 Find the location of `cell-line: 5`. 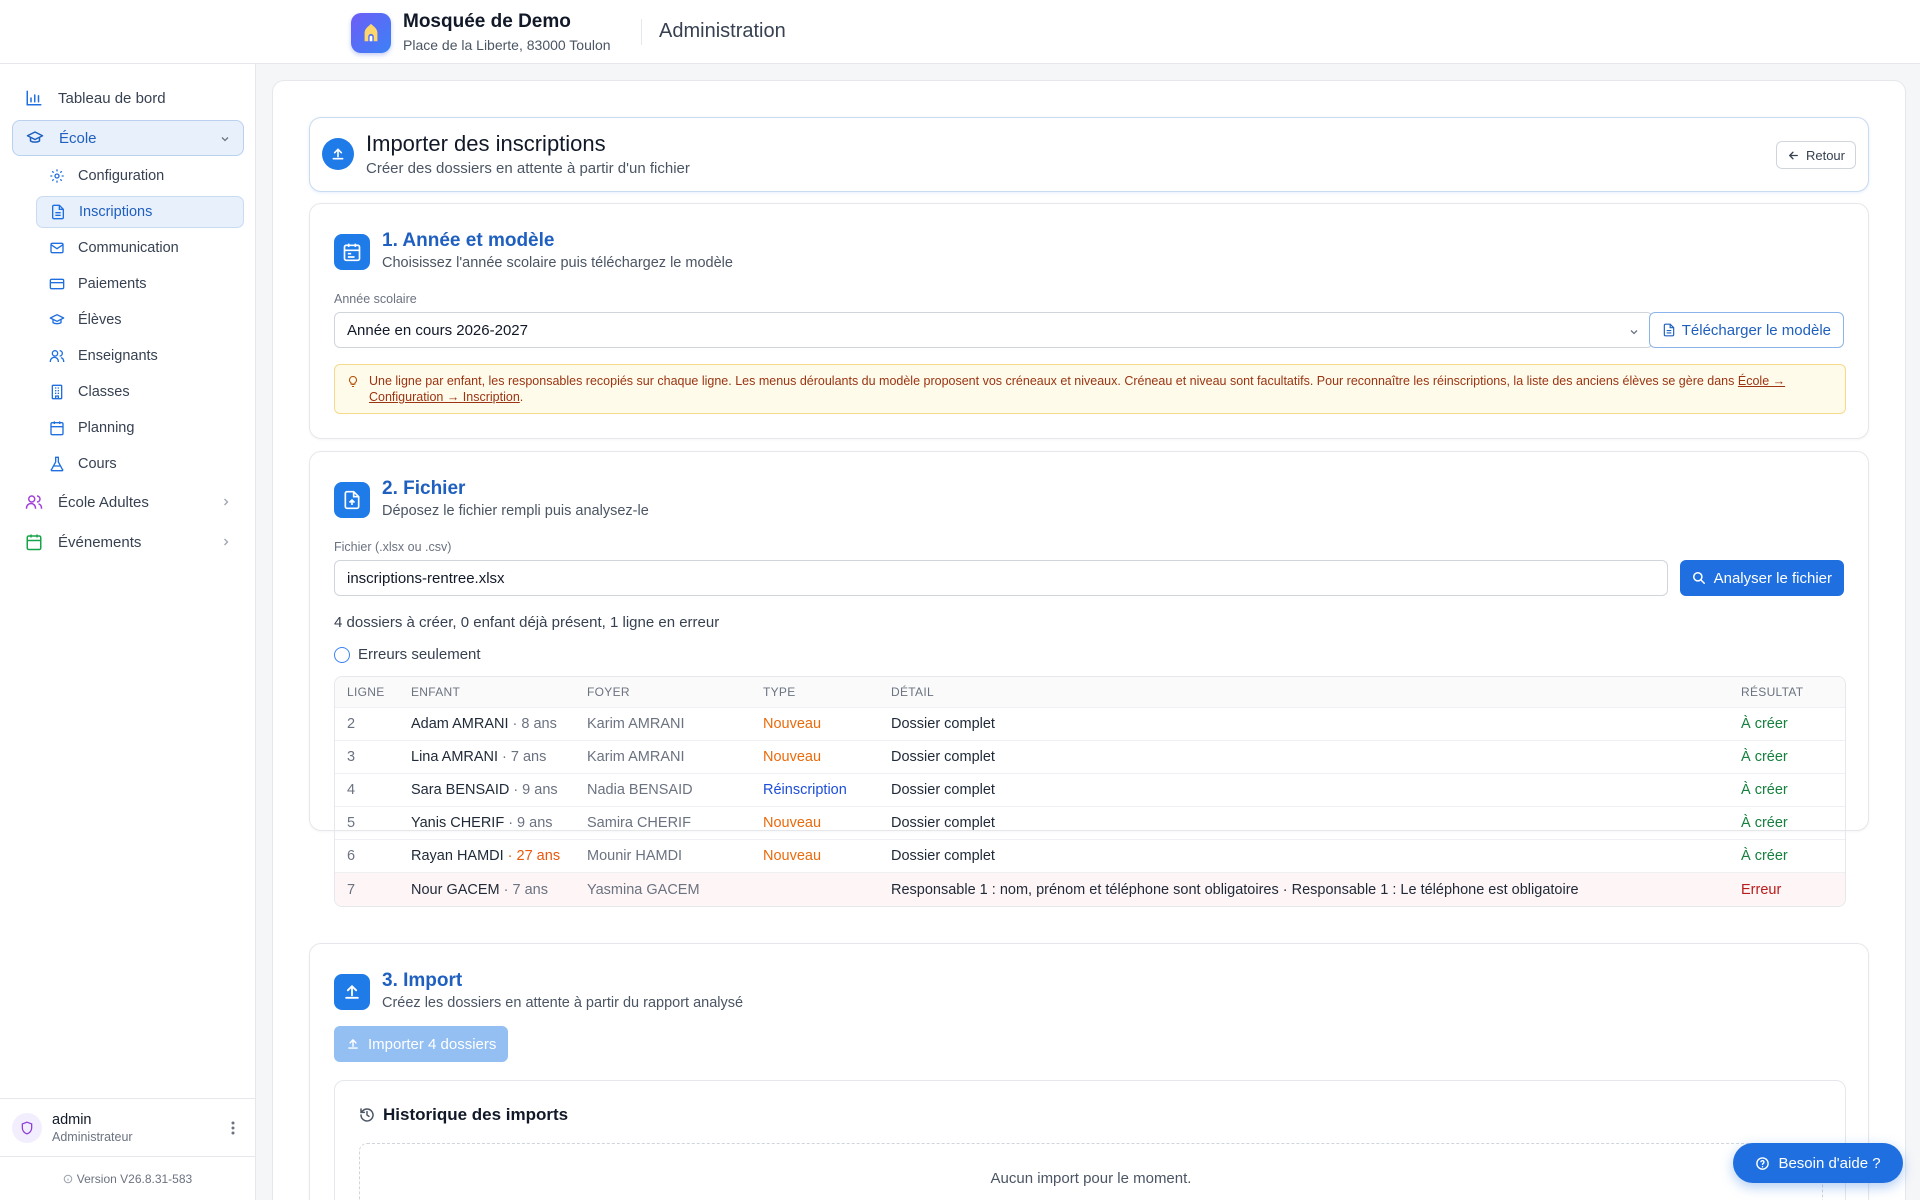

cell-line: 5 is located at coordinates (351, 823).